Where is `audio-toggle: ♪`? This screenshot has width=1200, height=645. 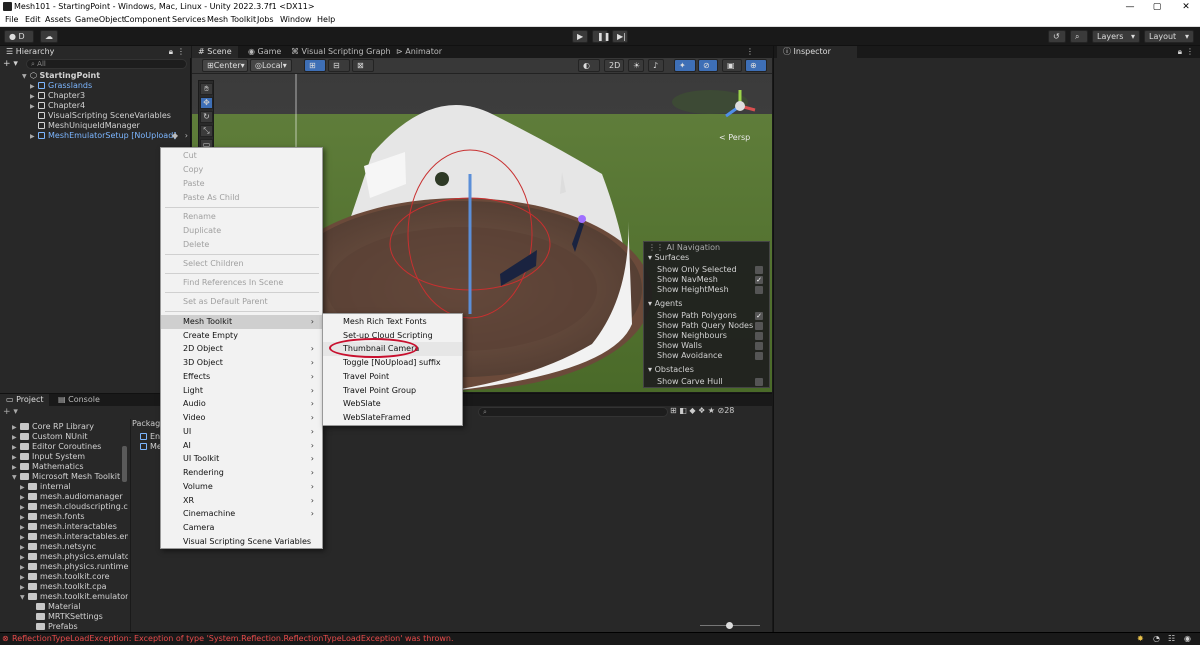 audio-toggle: ♪ is located at coordinates (656, 65).